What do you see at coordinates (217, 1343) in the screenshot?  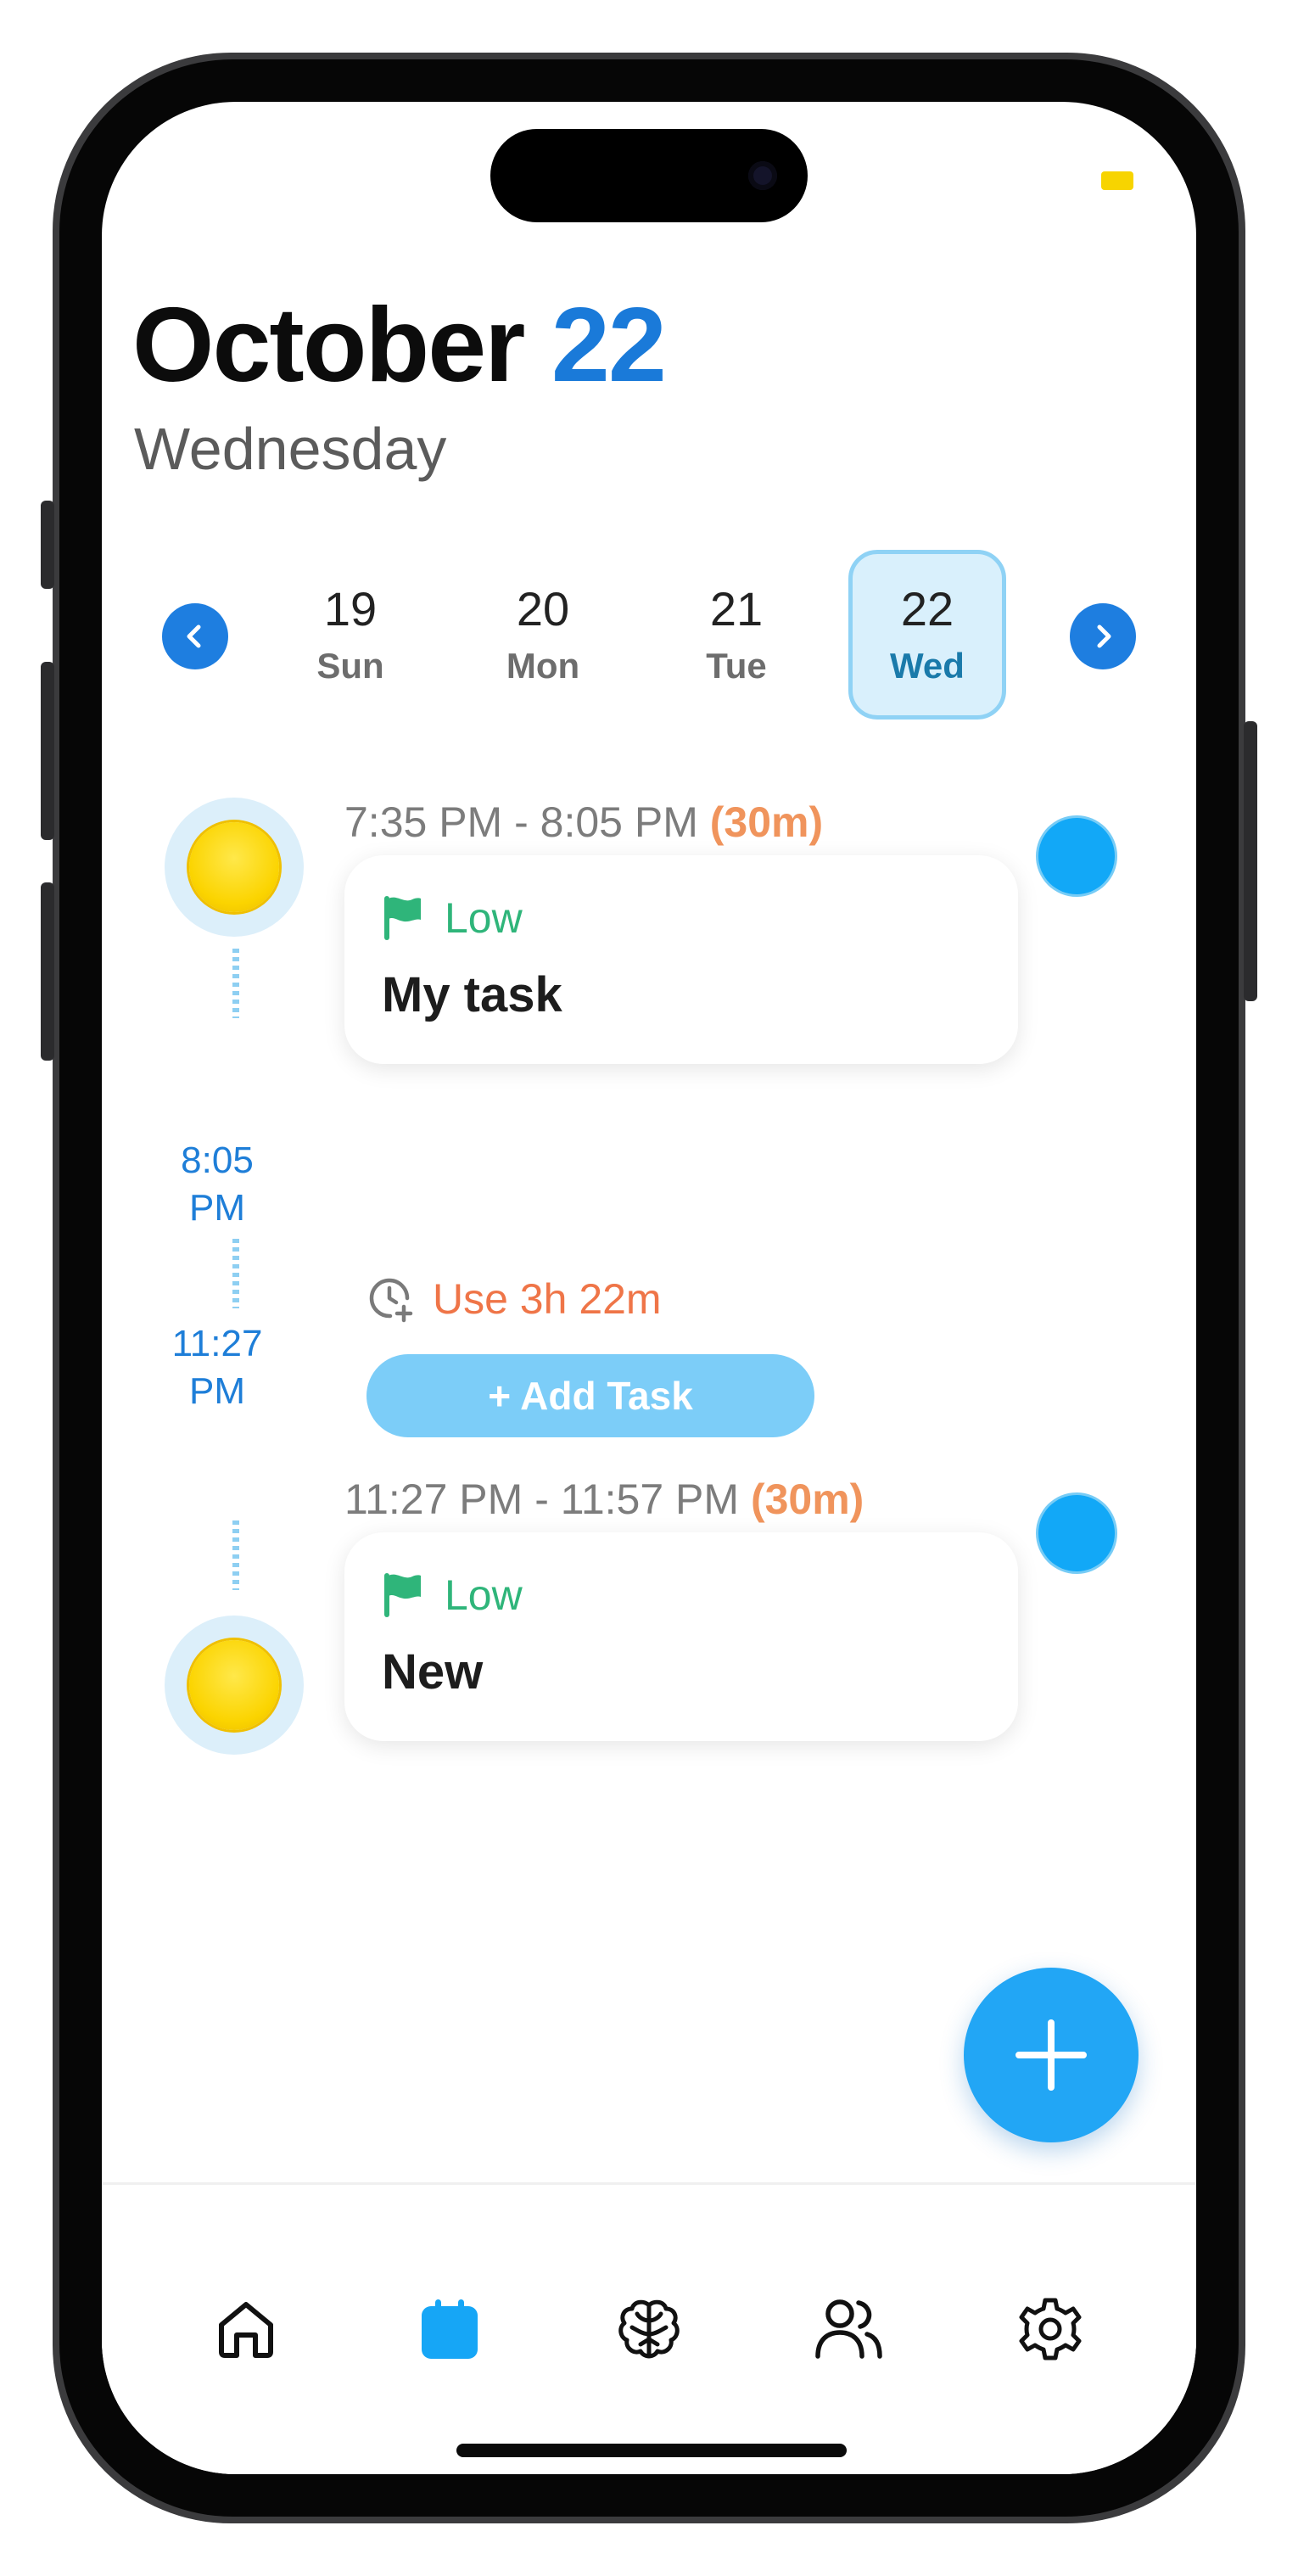 I see `free-slot-end-time: 11:27` at bounding box center [217, 1343].